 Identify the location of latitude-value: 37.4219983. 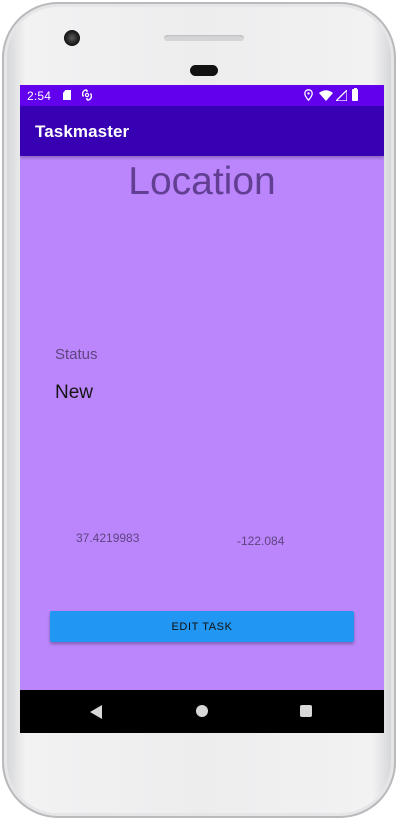
(108, 538).